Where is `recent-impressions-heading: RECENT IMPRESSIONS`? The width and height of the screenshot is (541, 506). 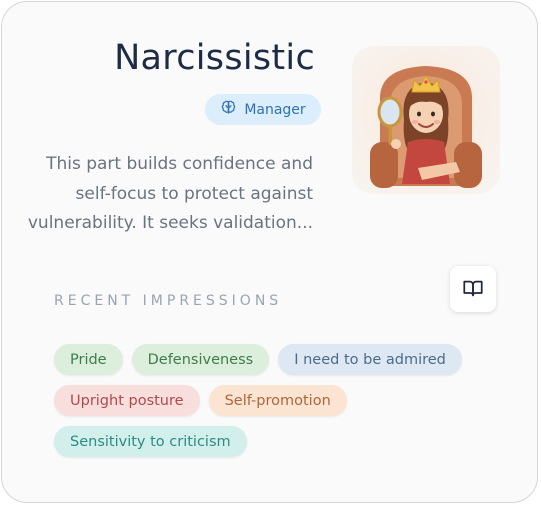
recent-impressions-heading: RECENT IMPRESSIONS is located at coordinates (168, 301).